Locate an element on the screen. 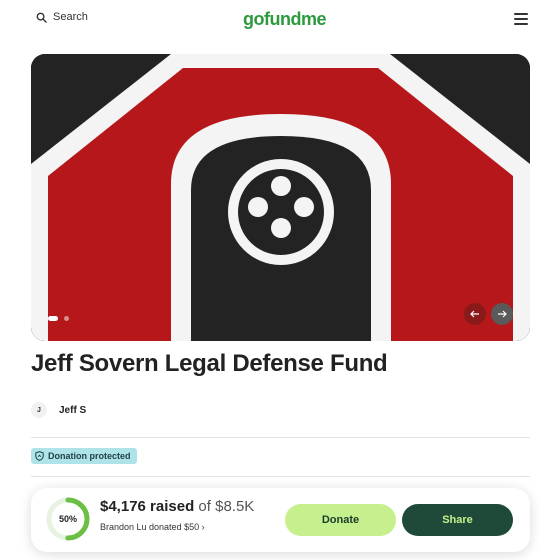 This screenshot has height=560, width=560. avatar: J is located at coordinates (39, 410).